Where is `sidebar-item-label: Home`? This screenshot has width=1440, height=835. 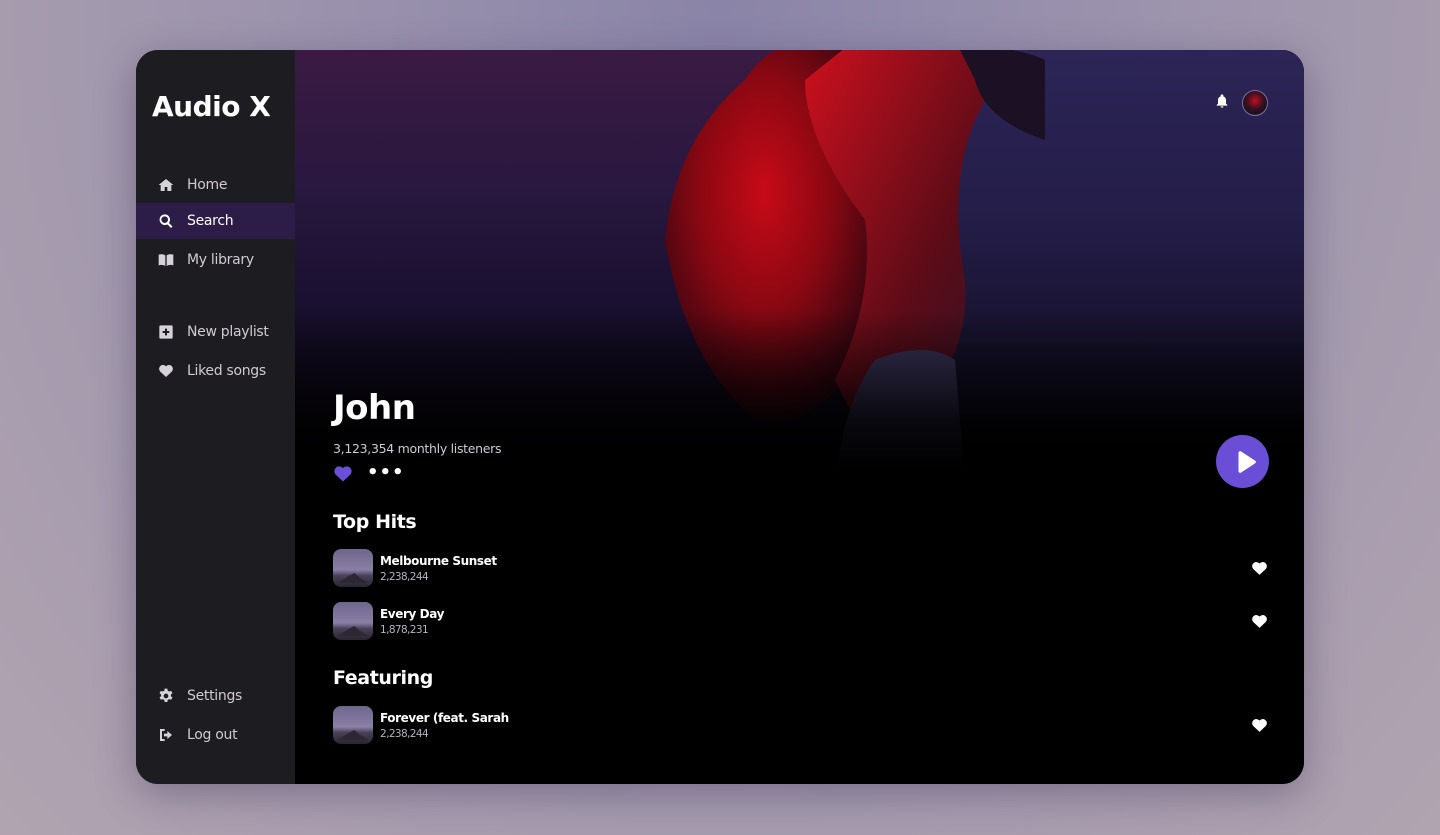 sidebar-item-label: Home is located at coordinates (207, 185).